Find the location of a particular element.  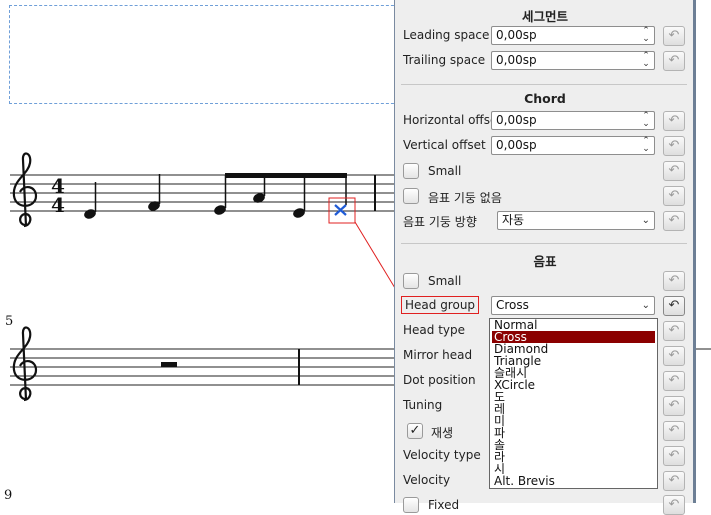

reset-hoffset-button: ↶ is located at coordinates (674, 121).